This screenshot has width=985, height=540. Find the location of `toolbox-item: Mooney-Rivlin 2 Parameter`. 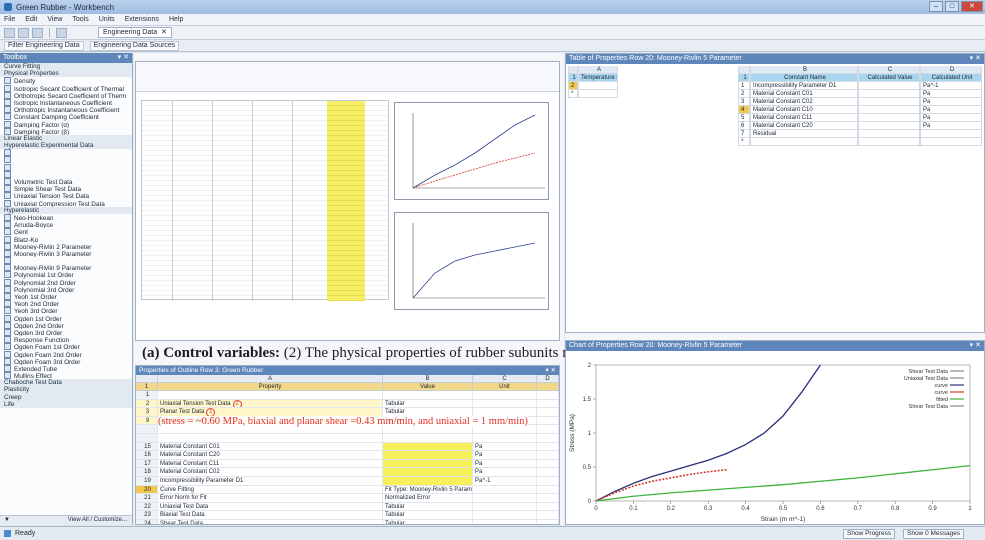

toolbox-item: Mooney-Rivlin 2 Parameter is located at coordinates (66, 246).